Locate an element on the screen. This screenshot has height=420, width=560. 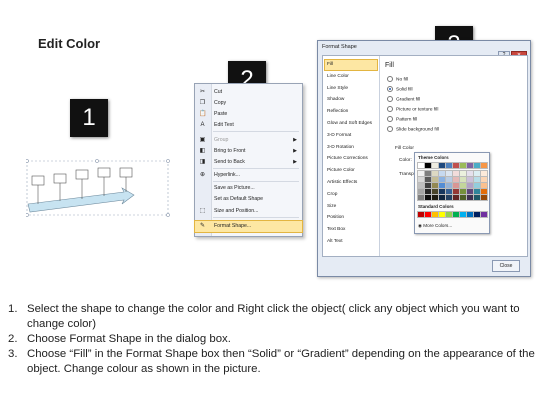
context-menu-item: Set as Default Shape is located at coordinates (248, 199).